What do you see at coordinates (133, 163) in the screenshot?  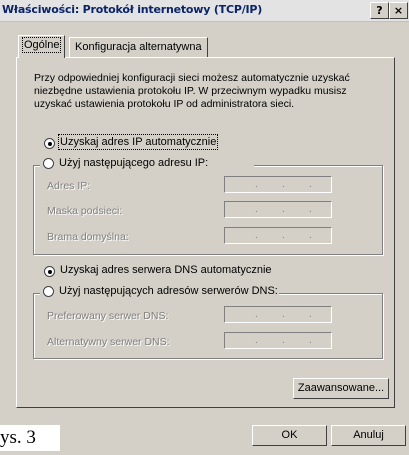 I see `ip-manual-label: Użyj następującego adresu IP:` at bounding box center [133, 163].